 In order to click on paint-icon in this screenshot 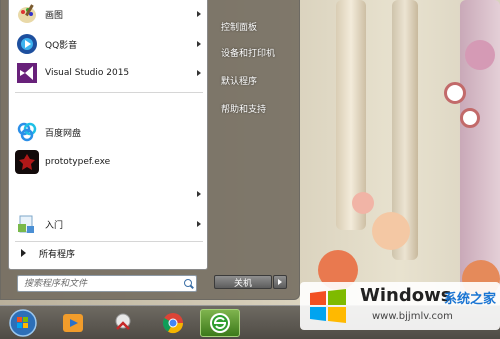, I will do `click(27, 14)`.